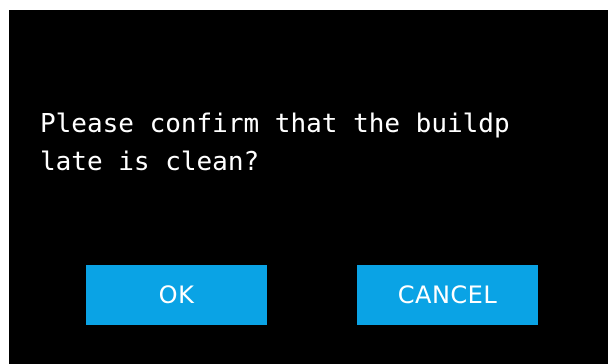 The height and width of the screenshot is (364, 608). I want to click on cancel-button: CANCEL, so click(447, 295).